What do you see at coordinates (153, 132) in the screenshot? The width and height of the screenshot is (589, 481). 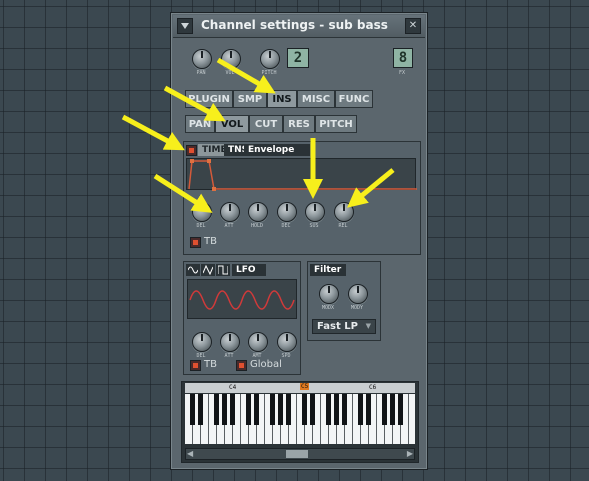 I see `arrow-to-envelope-enable` at bounding box center [153, 132].